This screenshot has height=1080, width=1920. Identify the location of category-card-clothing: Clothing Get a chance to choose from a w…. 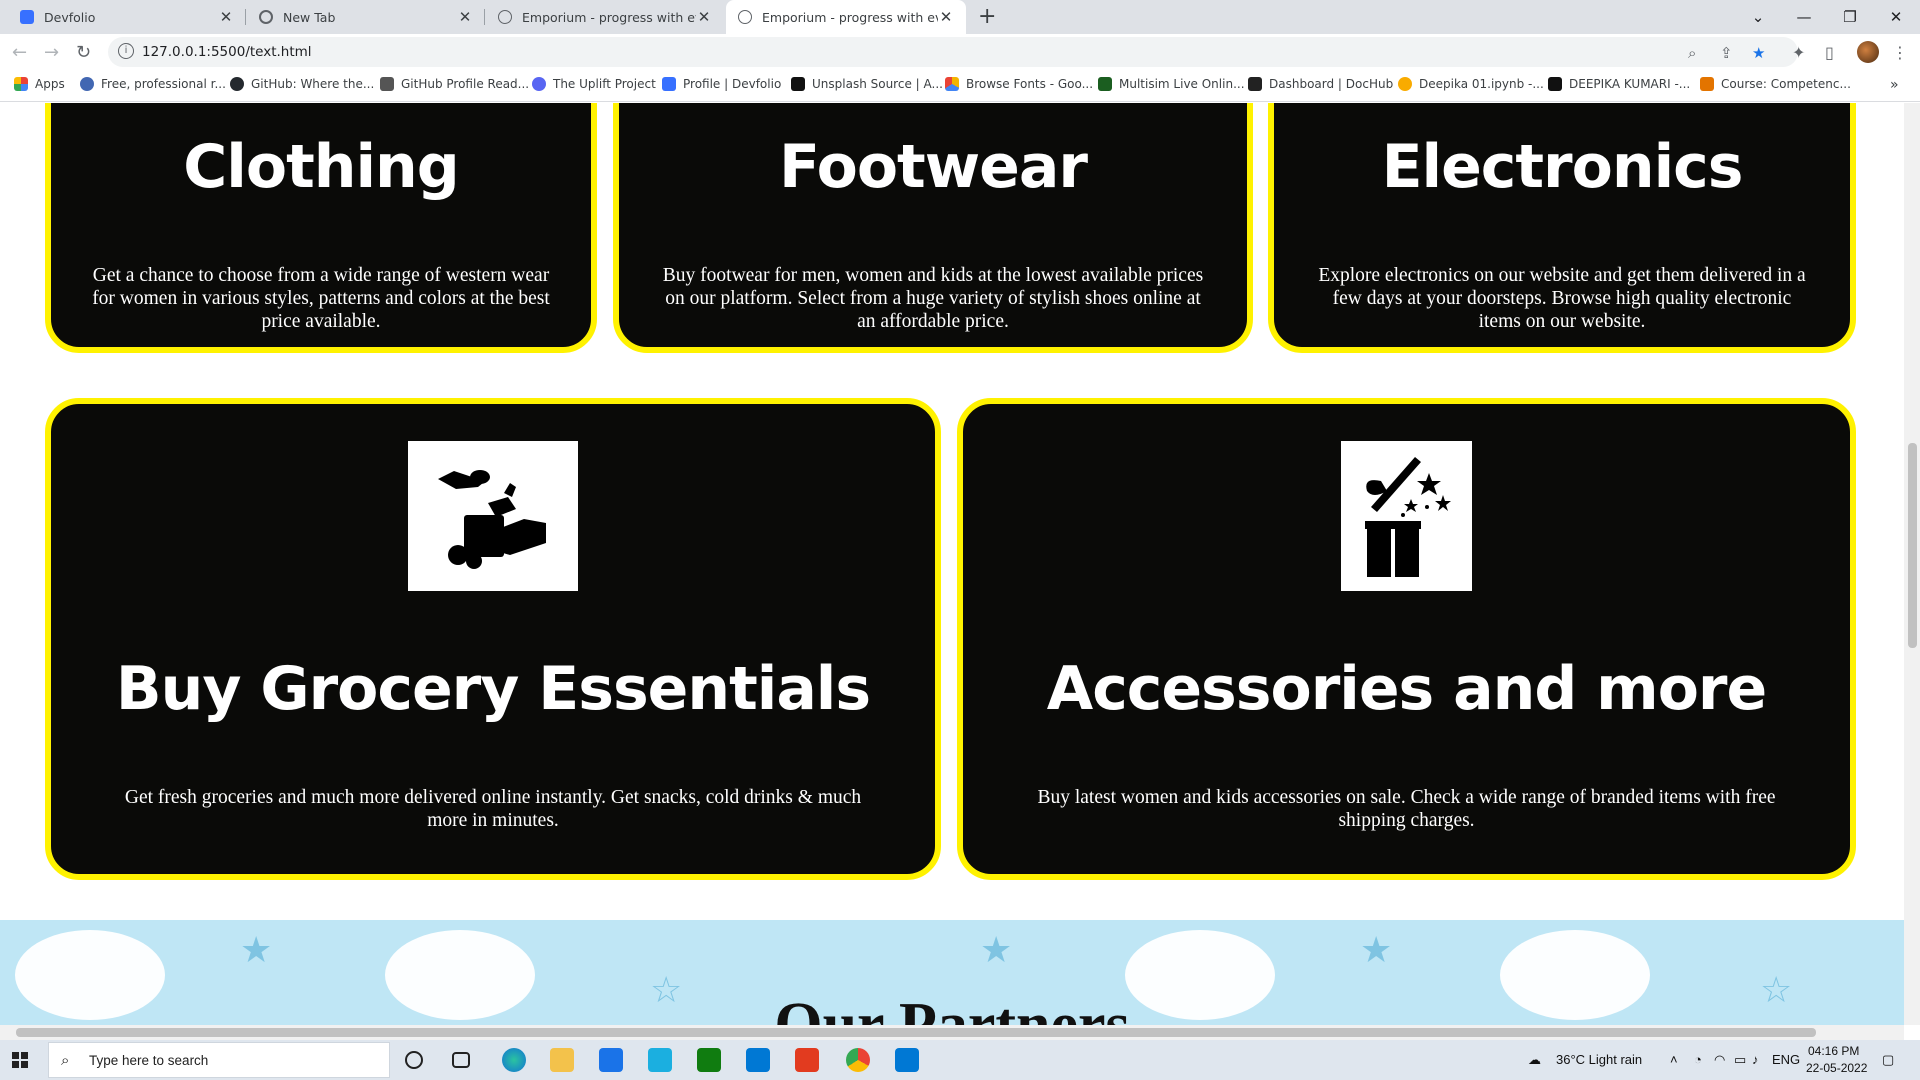
(321, 228).